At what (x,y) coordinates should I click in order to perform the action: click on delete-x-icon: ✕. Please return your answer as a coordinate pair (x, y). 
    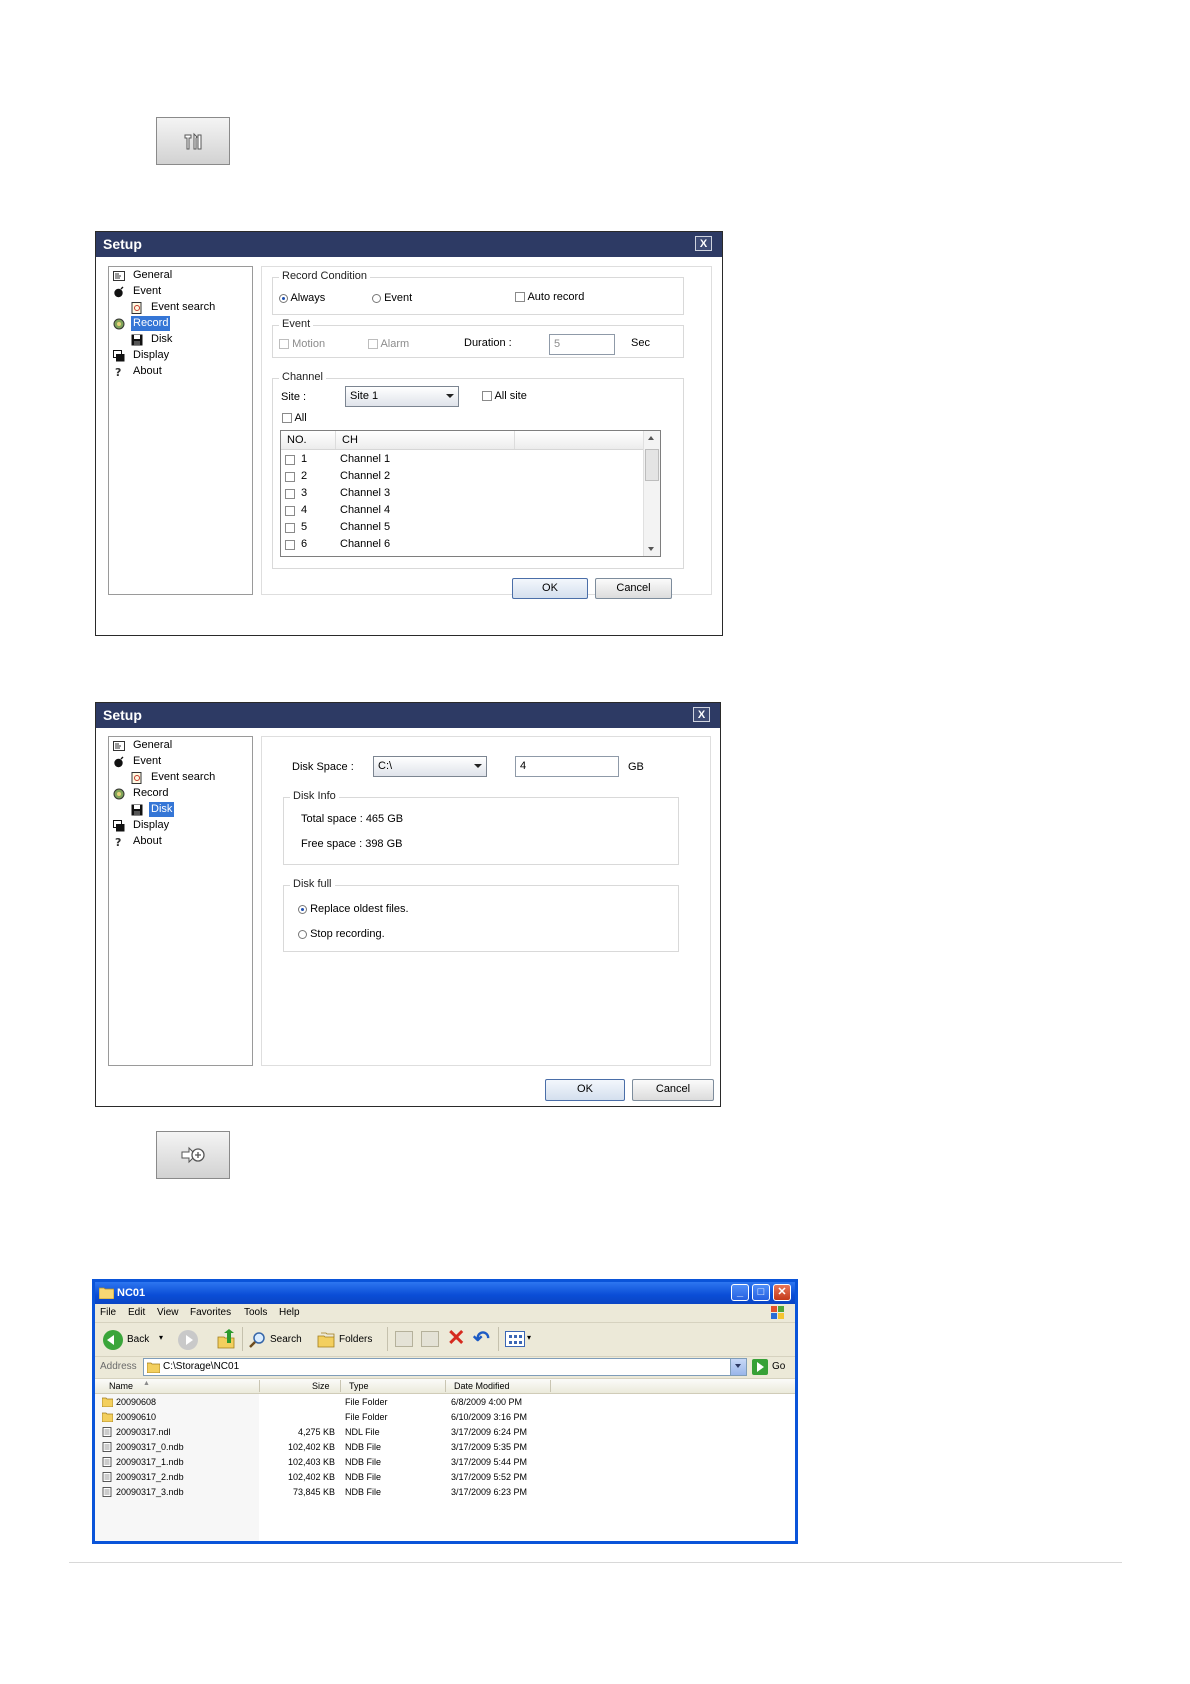
    Looking at the image, I should click on (456, 1337).